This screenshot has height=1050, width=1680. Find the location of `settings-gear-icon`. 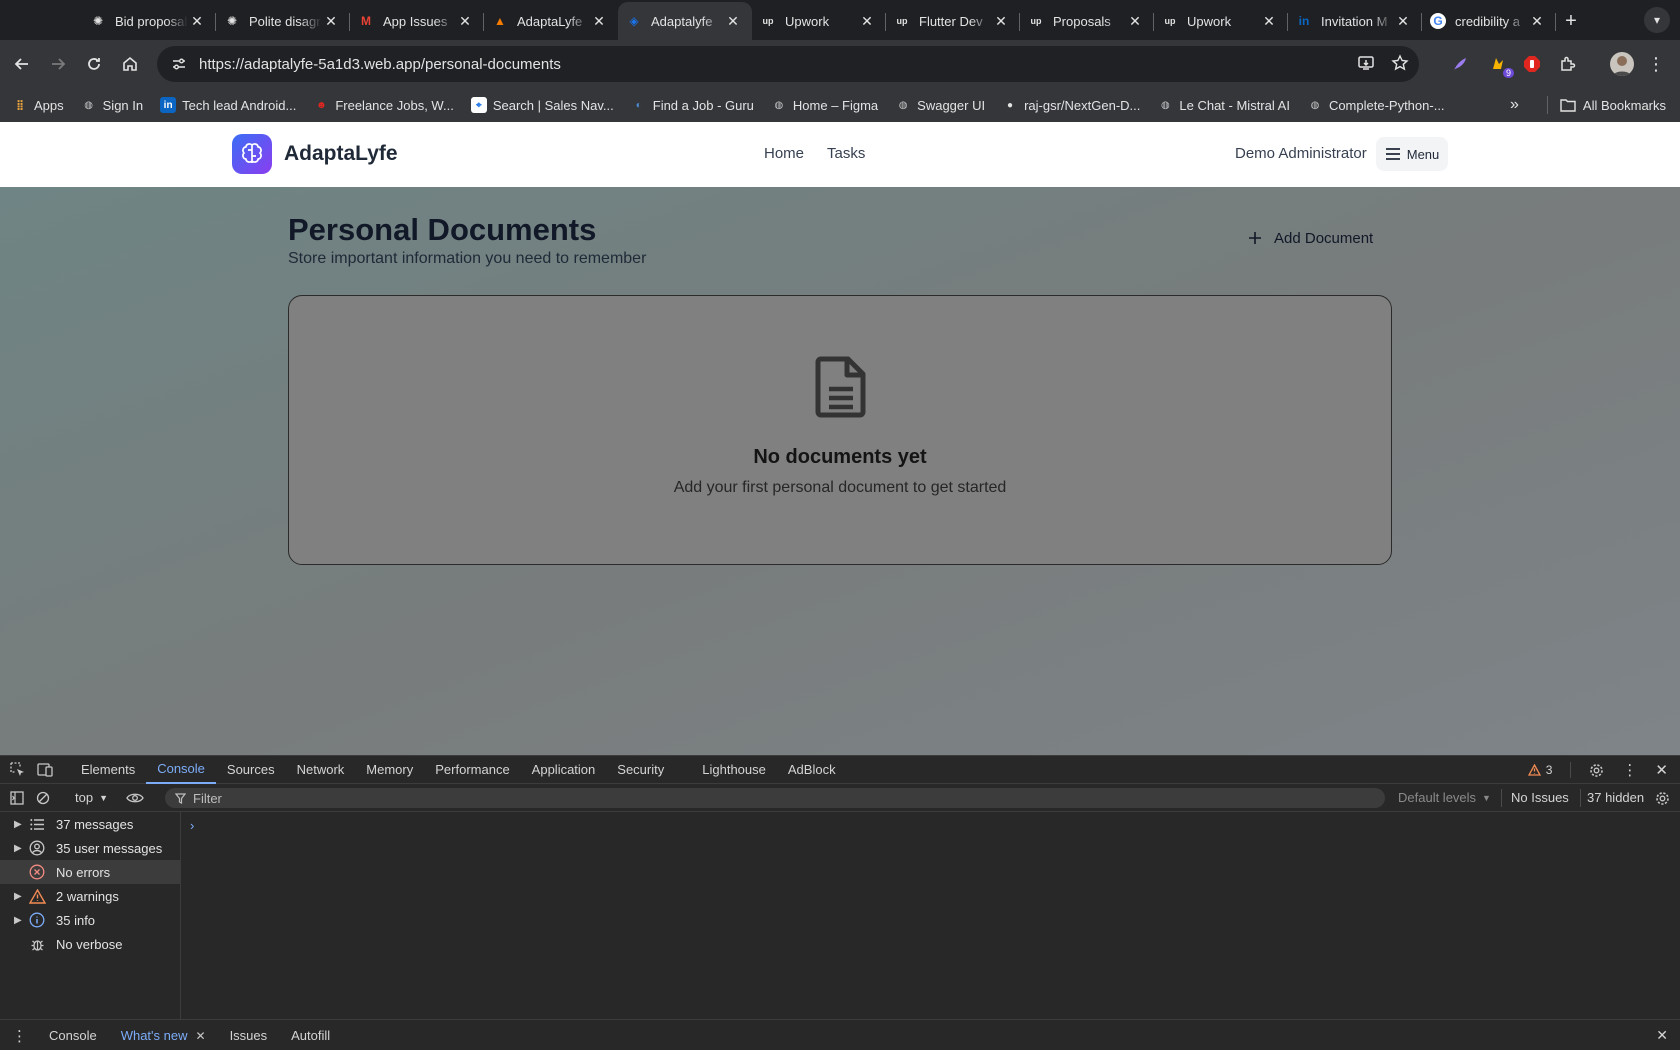

settings-gear-icon is located at coordinates (1596, 770).